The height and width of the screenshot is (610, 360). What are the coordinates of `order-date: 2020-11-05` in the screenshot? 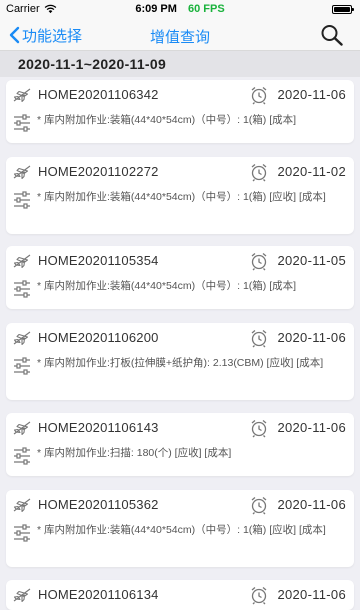 It's located at (311, 260).